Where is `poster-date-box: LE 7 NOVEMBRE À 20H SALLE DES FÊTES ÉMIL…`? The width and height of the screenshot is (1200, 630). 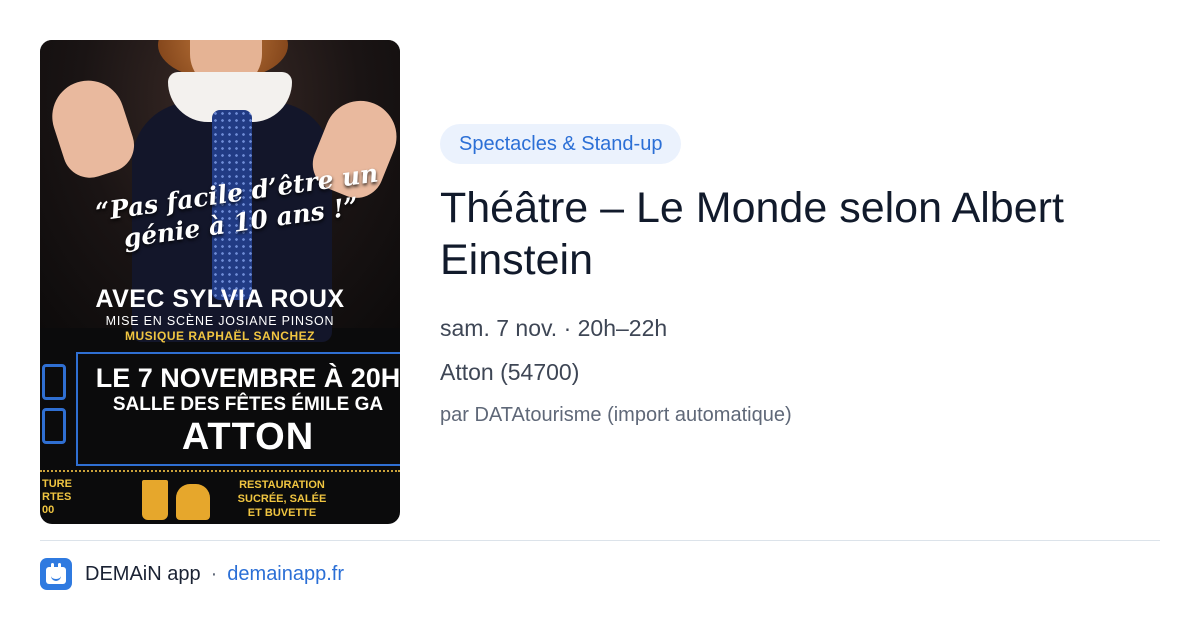
poster-date-box: LE 7 NOVEMBRE À 20H SALLE DES FÊTES ÉMIL… is located at coordinates (238, 409).